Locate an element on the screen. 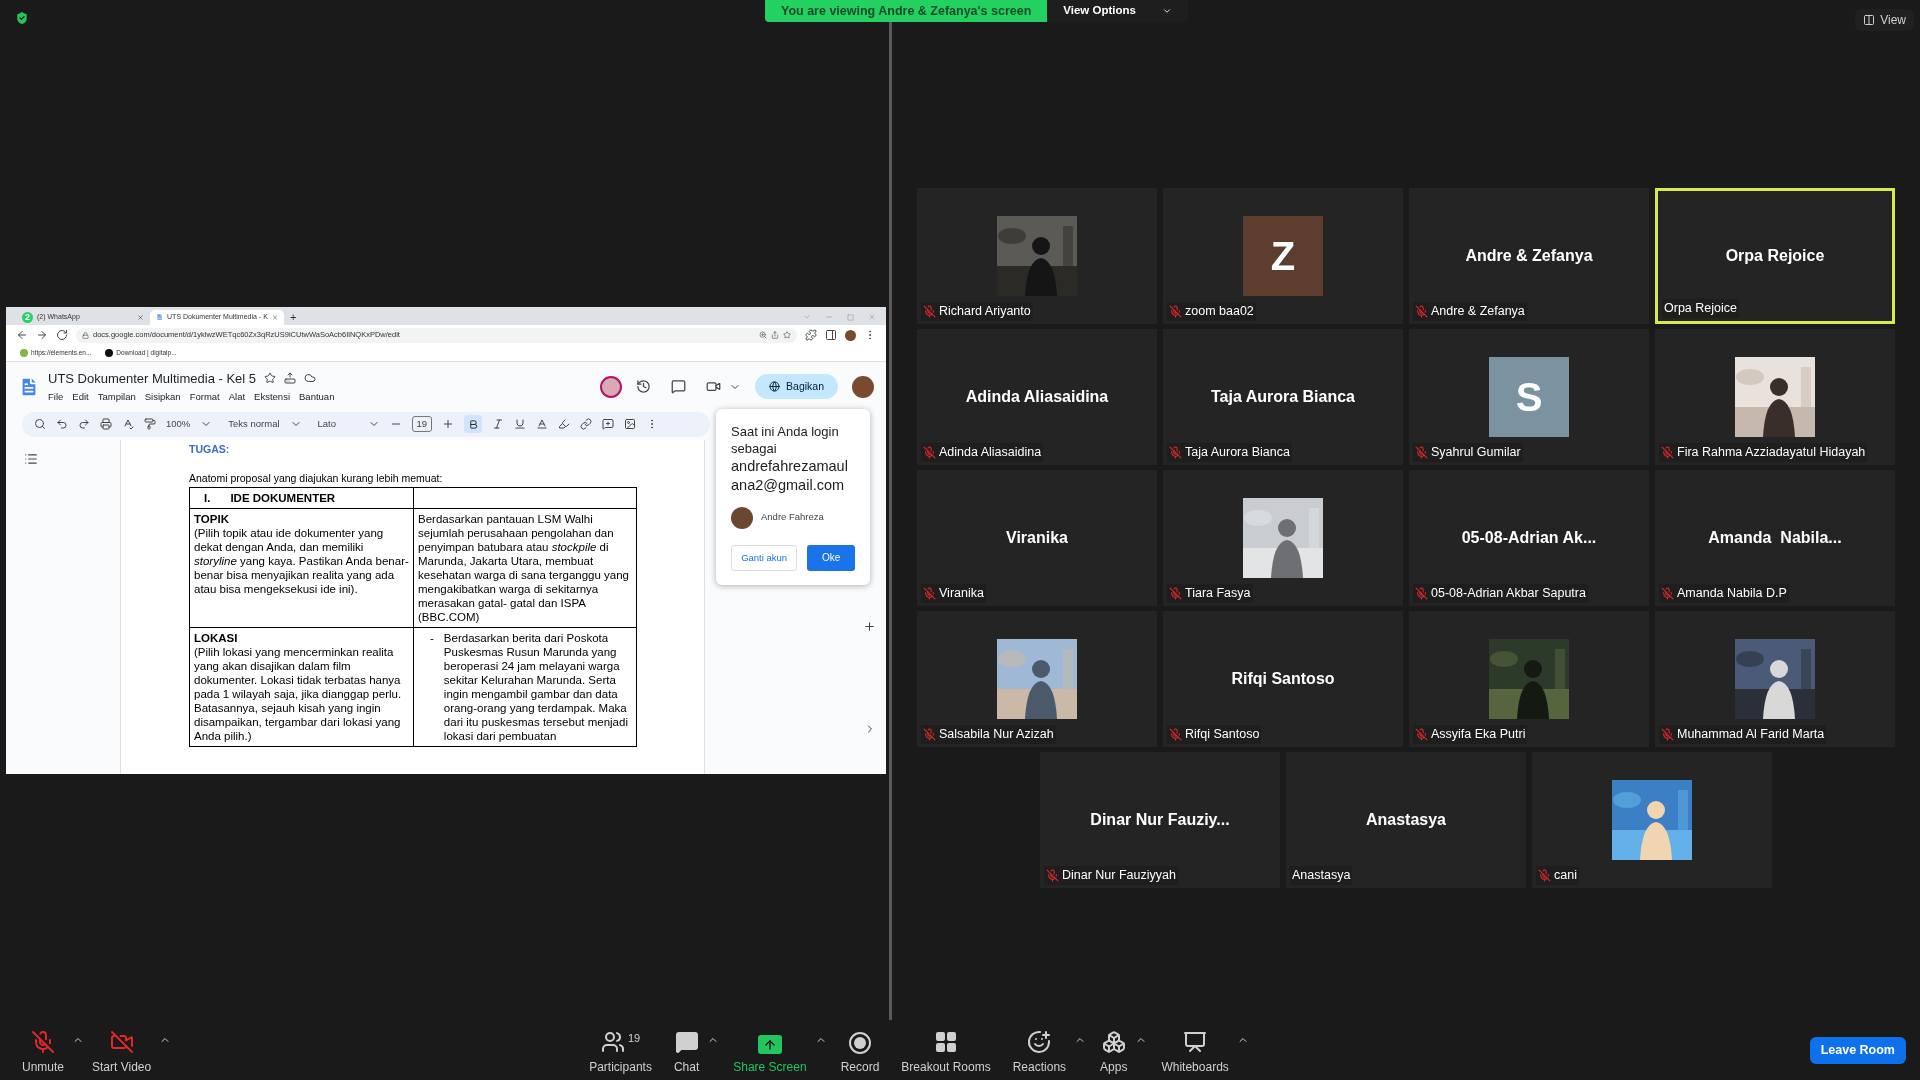 The height and width of the screenshot is (1080, 1920). row-title: TOPIK is located at coordinates (212, 519).